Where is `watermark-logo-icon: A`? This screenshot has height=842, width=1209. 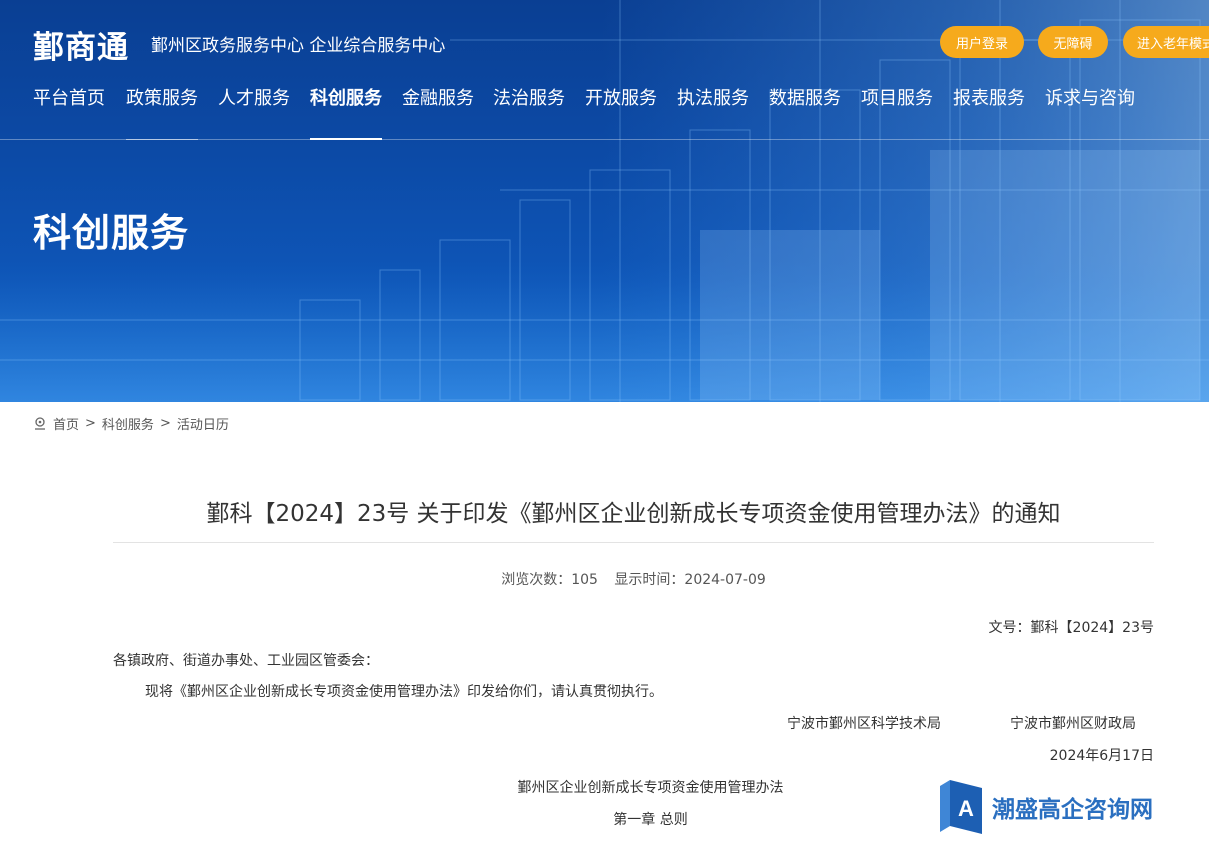 watermark-logo-icon: A is located at coordinates (961, 807).